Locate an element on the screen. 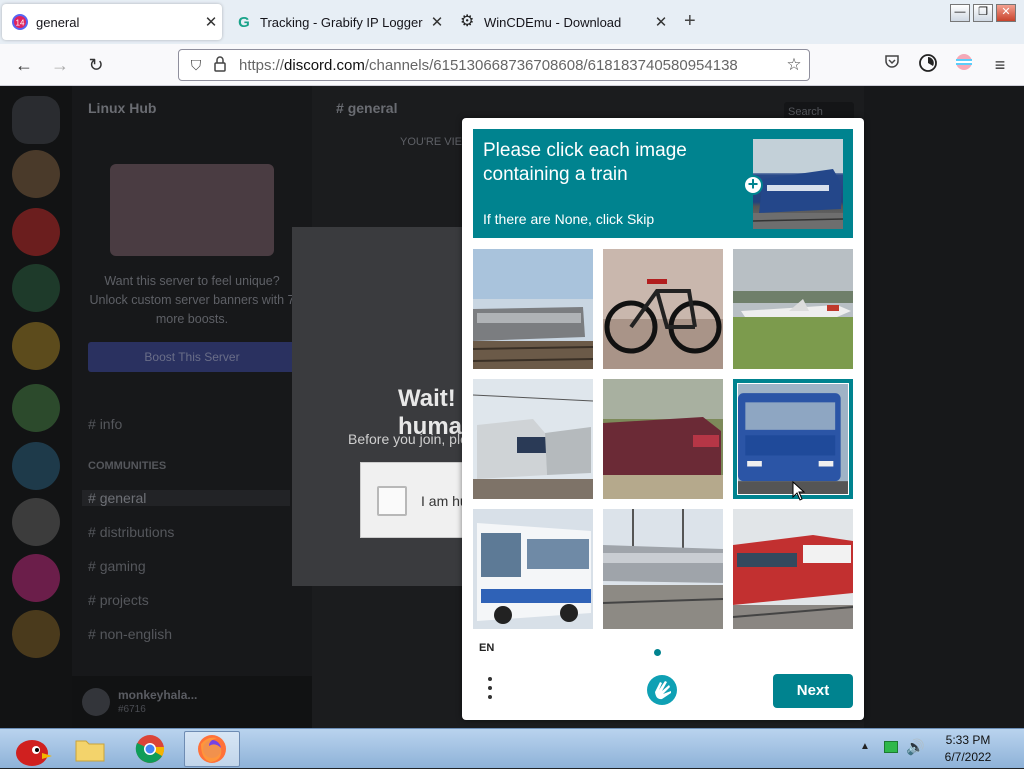 The height and width of the screenshot is (769, 1024). clock-date: 6/7/2022 is located at coordinates (968, 757).